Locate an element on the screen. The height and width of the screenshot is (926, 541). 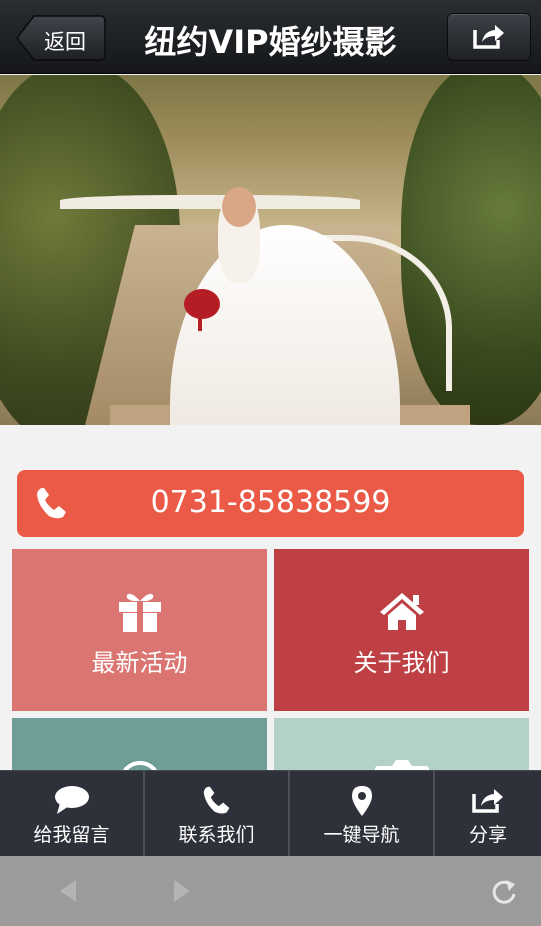
nav-label: 联系我们 is located at coordinates (216, 835).